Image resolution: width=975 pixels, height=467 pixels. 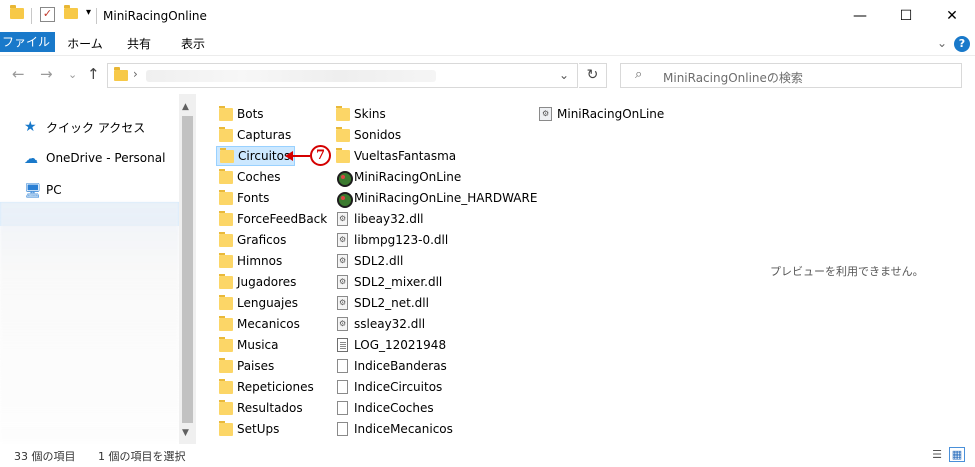 I want to click on file-item: Capturas, so click(x=255, y=135).